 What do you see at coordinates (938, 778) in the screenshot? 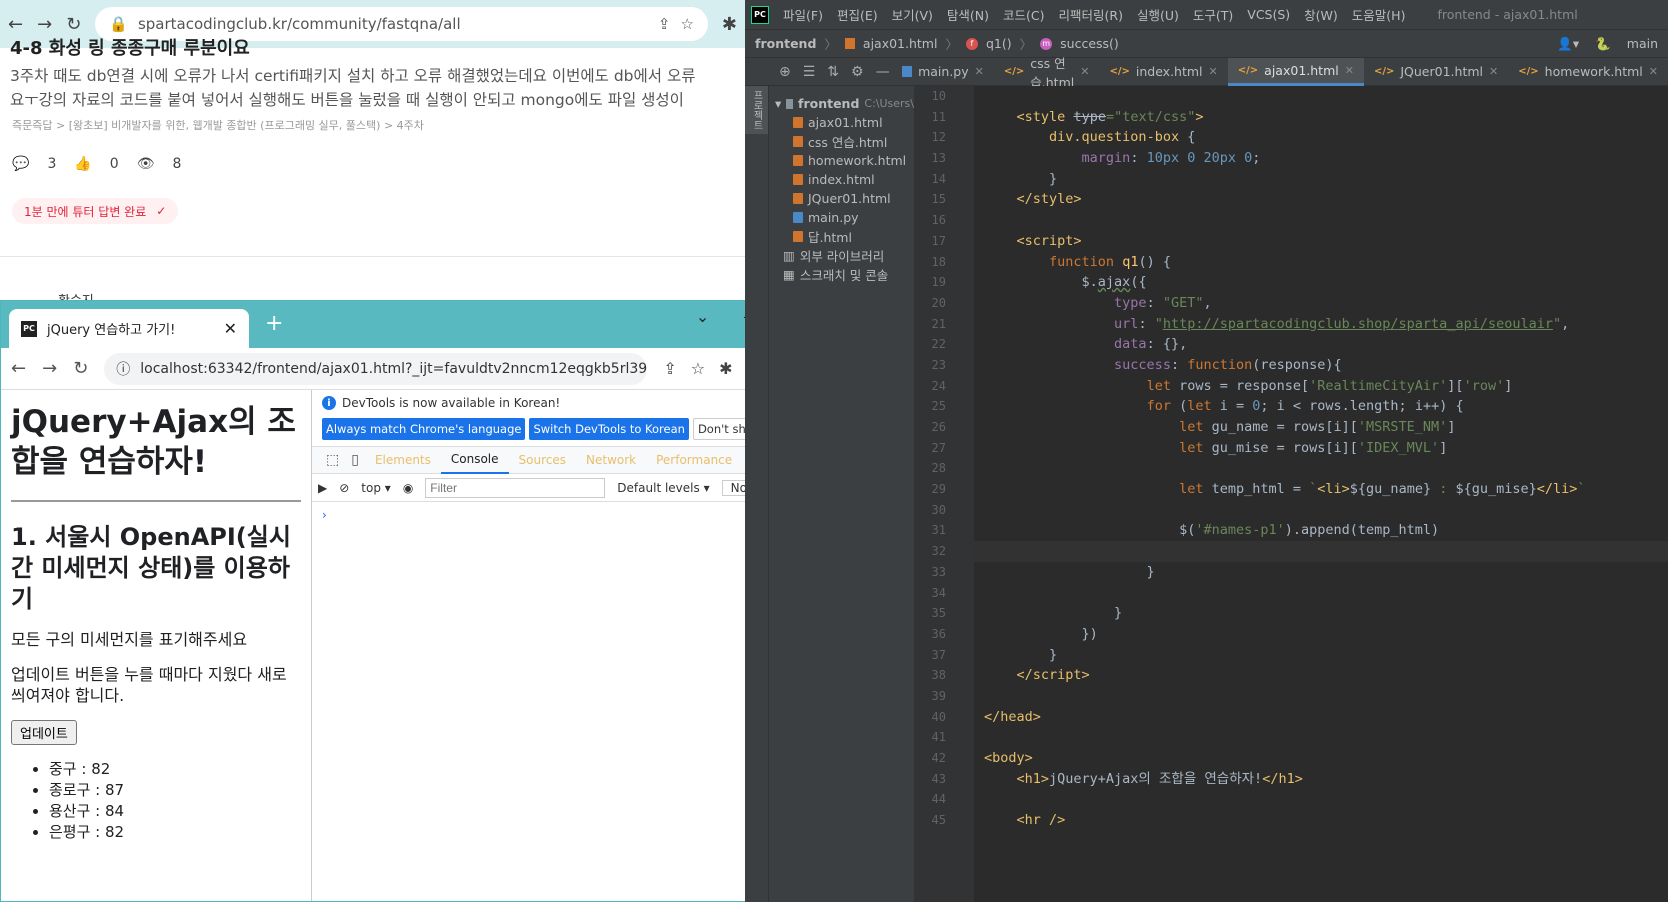
I see `line-number: 43` at bounding box center [938, 778].